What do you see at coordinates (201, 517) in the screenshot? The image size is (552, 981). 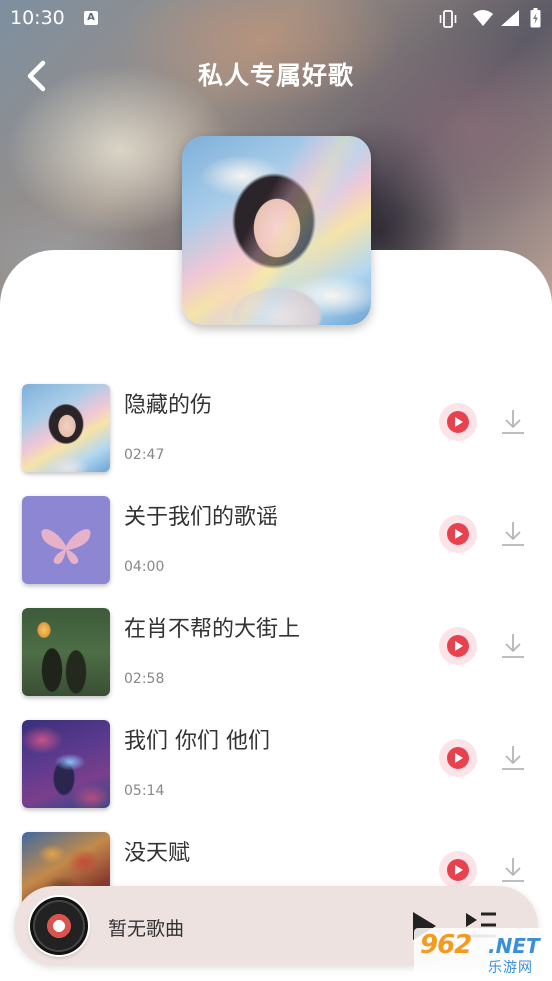 I see `song-title: 关于我们的歌谣` at bounding box center [201, 517].